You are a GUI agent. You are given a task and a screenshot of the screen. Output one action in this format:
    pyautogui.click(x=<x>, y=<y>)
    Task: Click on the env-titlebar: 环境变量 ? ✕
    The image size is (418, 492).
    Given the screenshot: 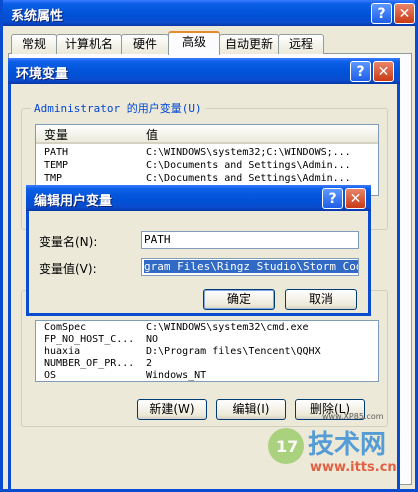 What is the action you would take?
    pyautogui.click(x=204, y=71)
    